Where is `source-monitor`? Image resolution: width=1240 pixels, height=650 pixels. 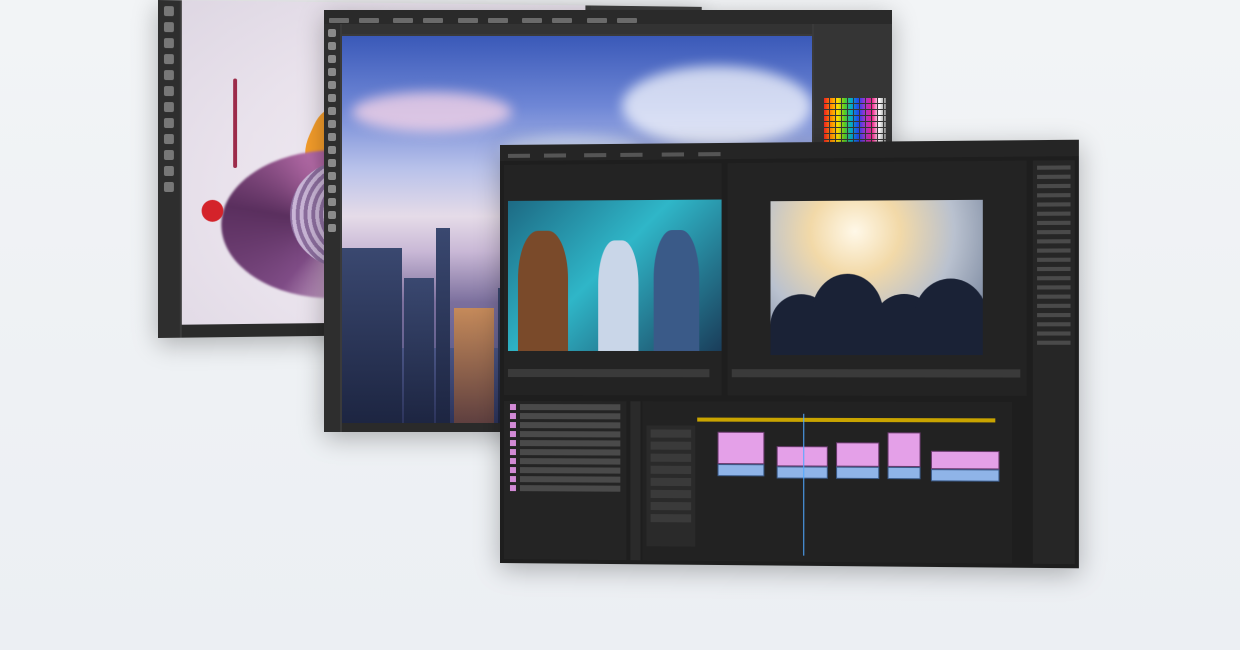
source-monitor is located at coordinates (612, 279).